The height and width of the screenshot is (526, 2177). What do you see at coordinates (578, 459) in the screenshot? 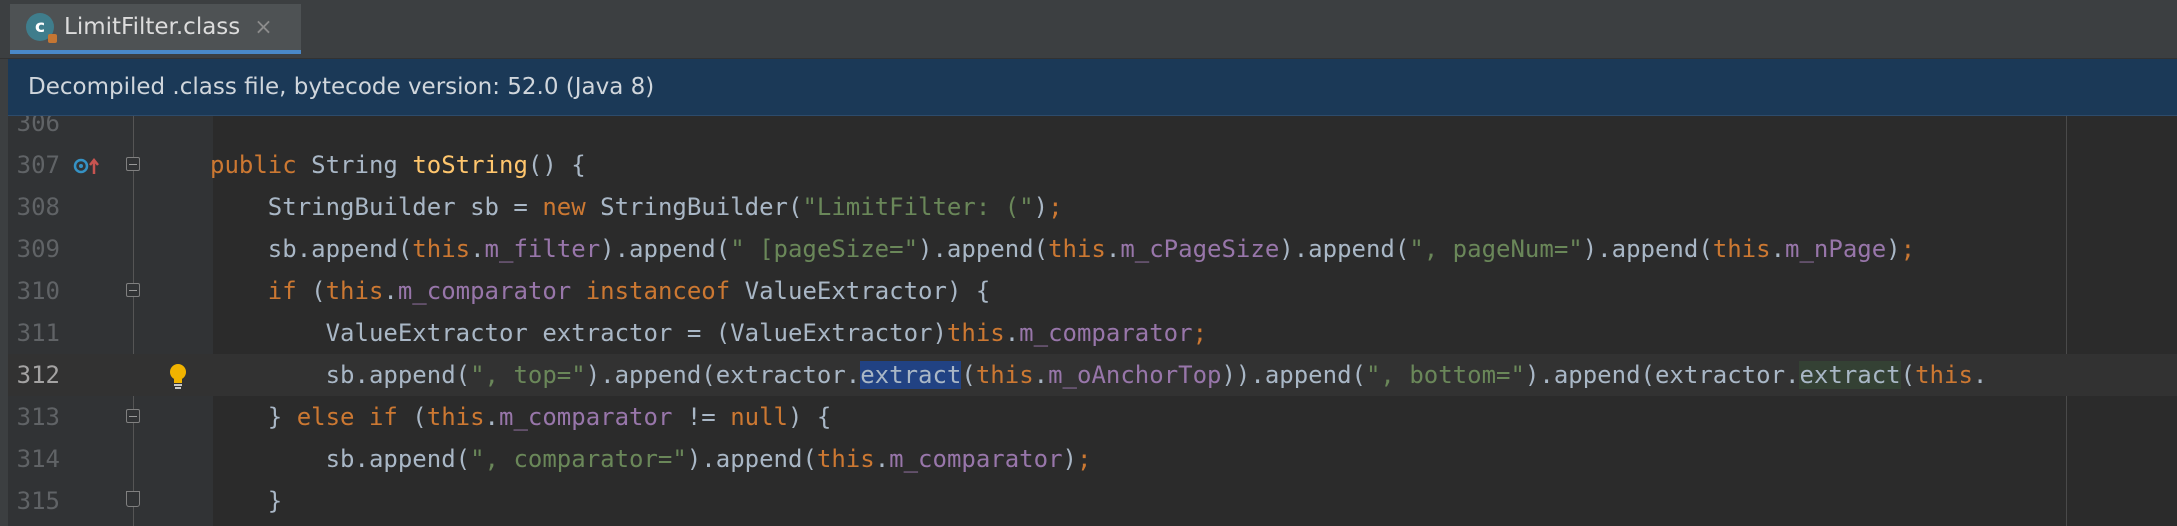
I see `code-token: ", comparator="` at bounding box center [578, 459].